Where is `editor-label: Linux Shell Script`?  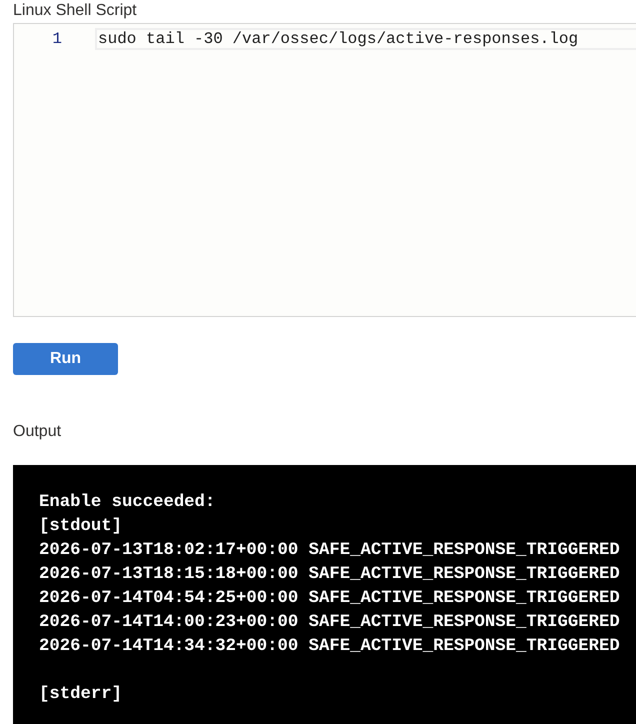 editor-label: Linux Shell Script is located at coordinates (75, 11).